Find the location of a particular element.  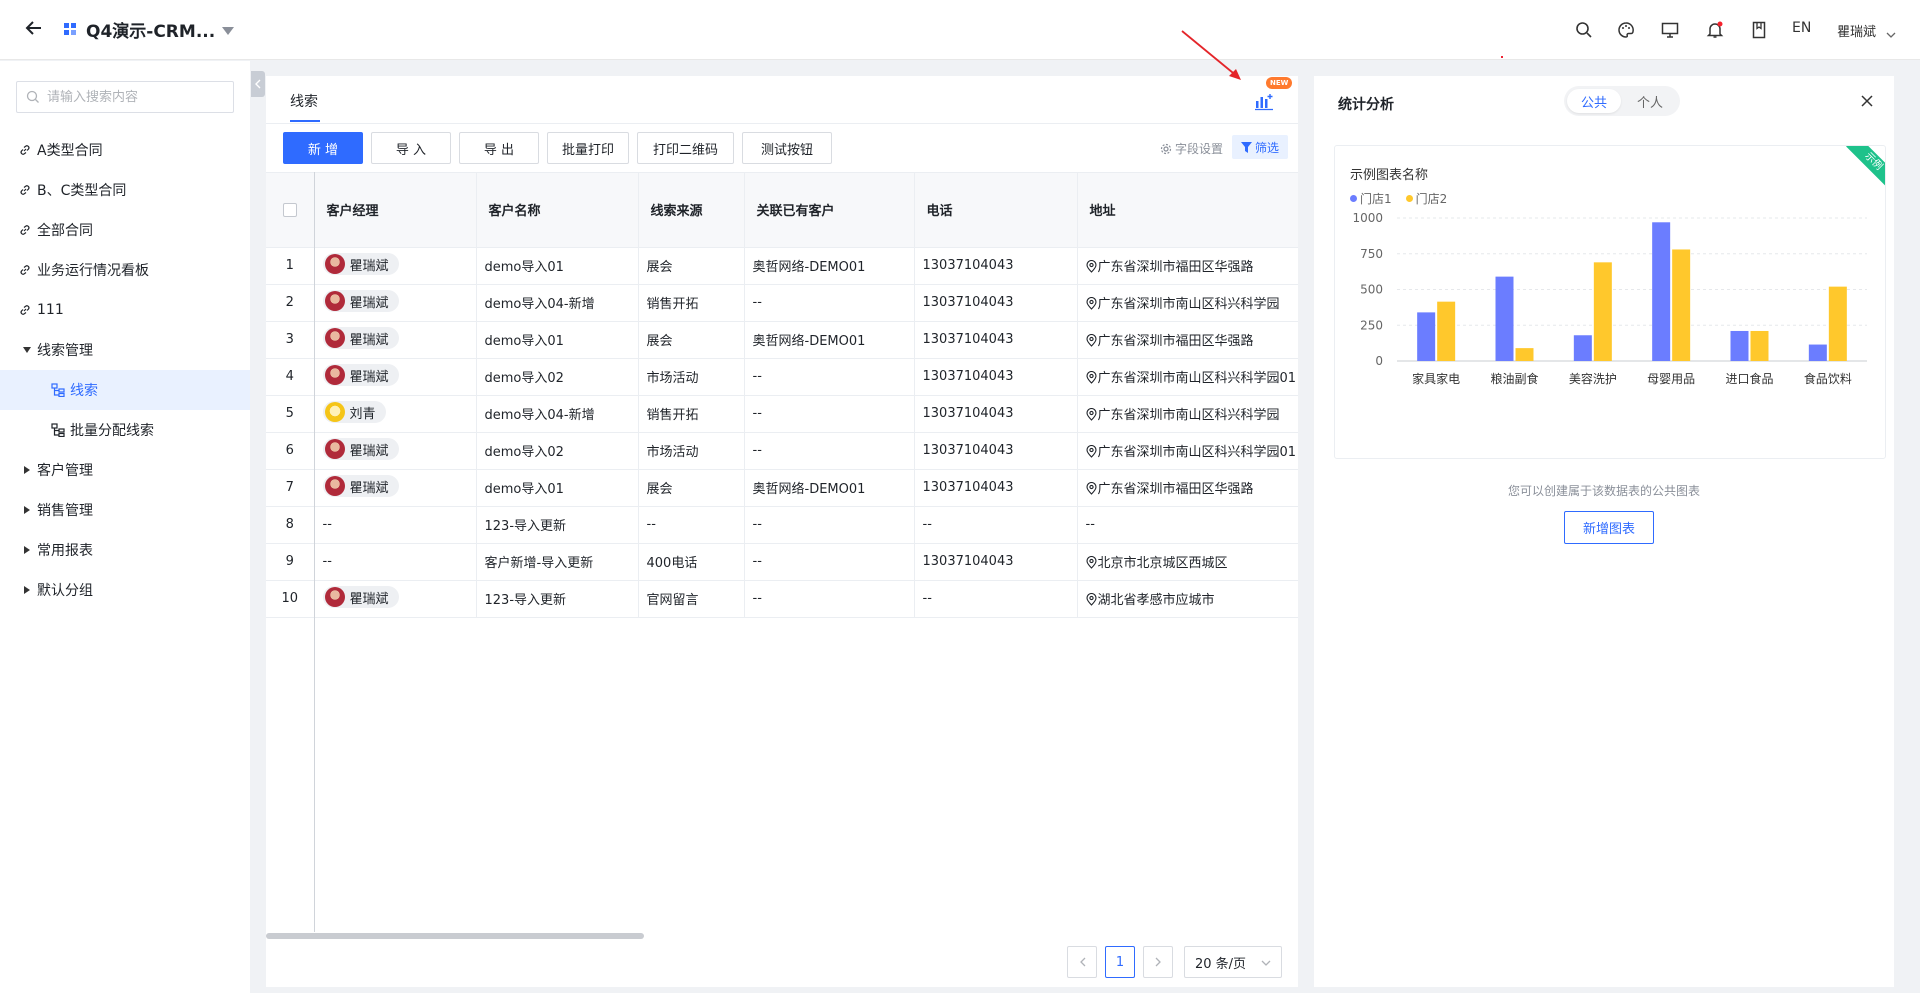

page-size-select: 20 条/页 is located at coordinates (1233, 962).